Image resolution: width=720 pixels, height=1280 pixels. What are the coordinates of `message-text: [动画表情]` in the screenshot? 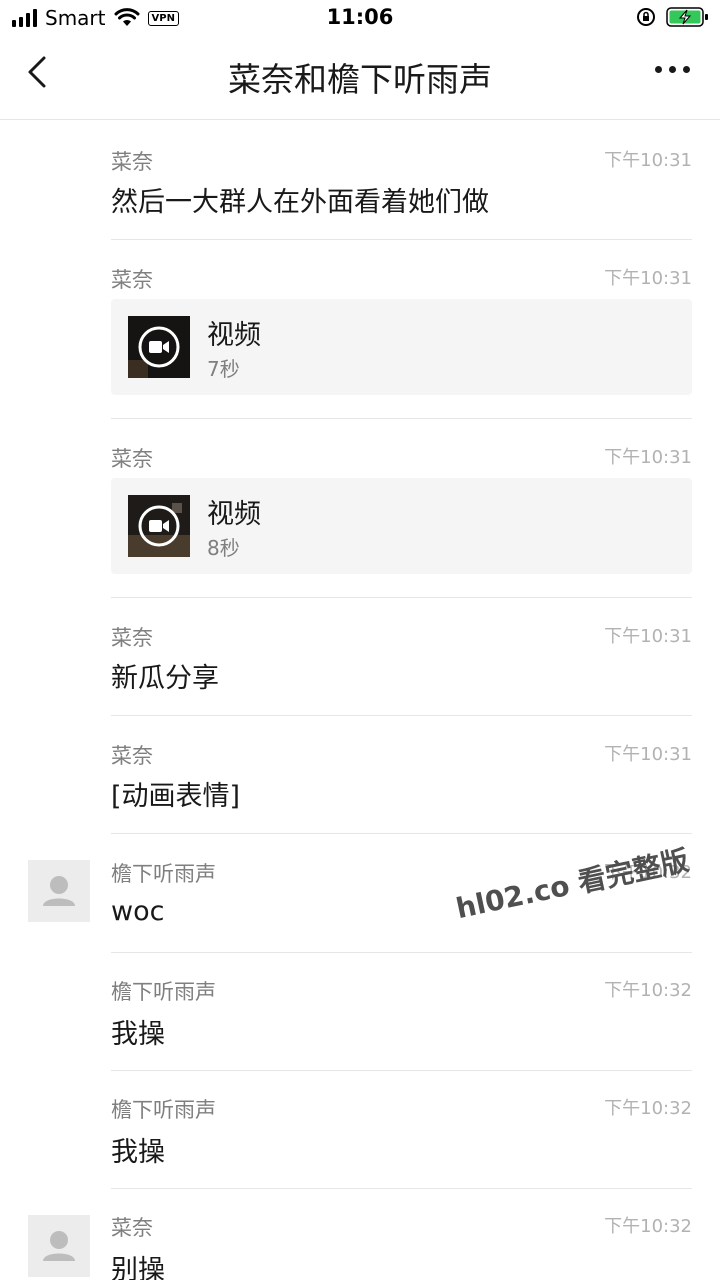 It's located at (175, 793).